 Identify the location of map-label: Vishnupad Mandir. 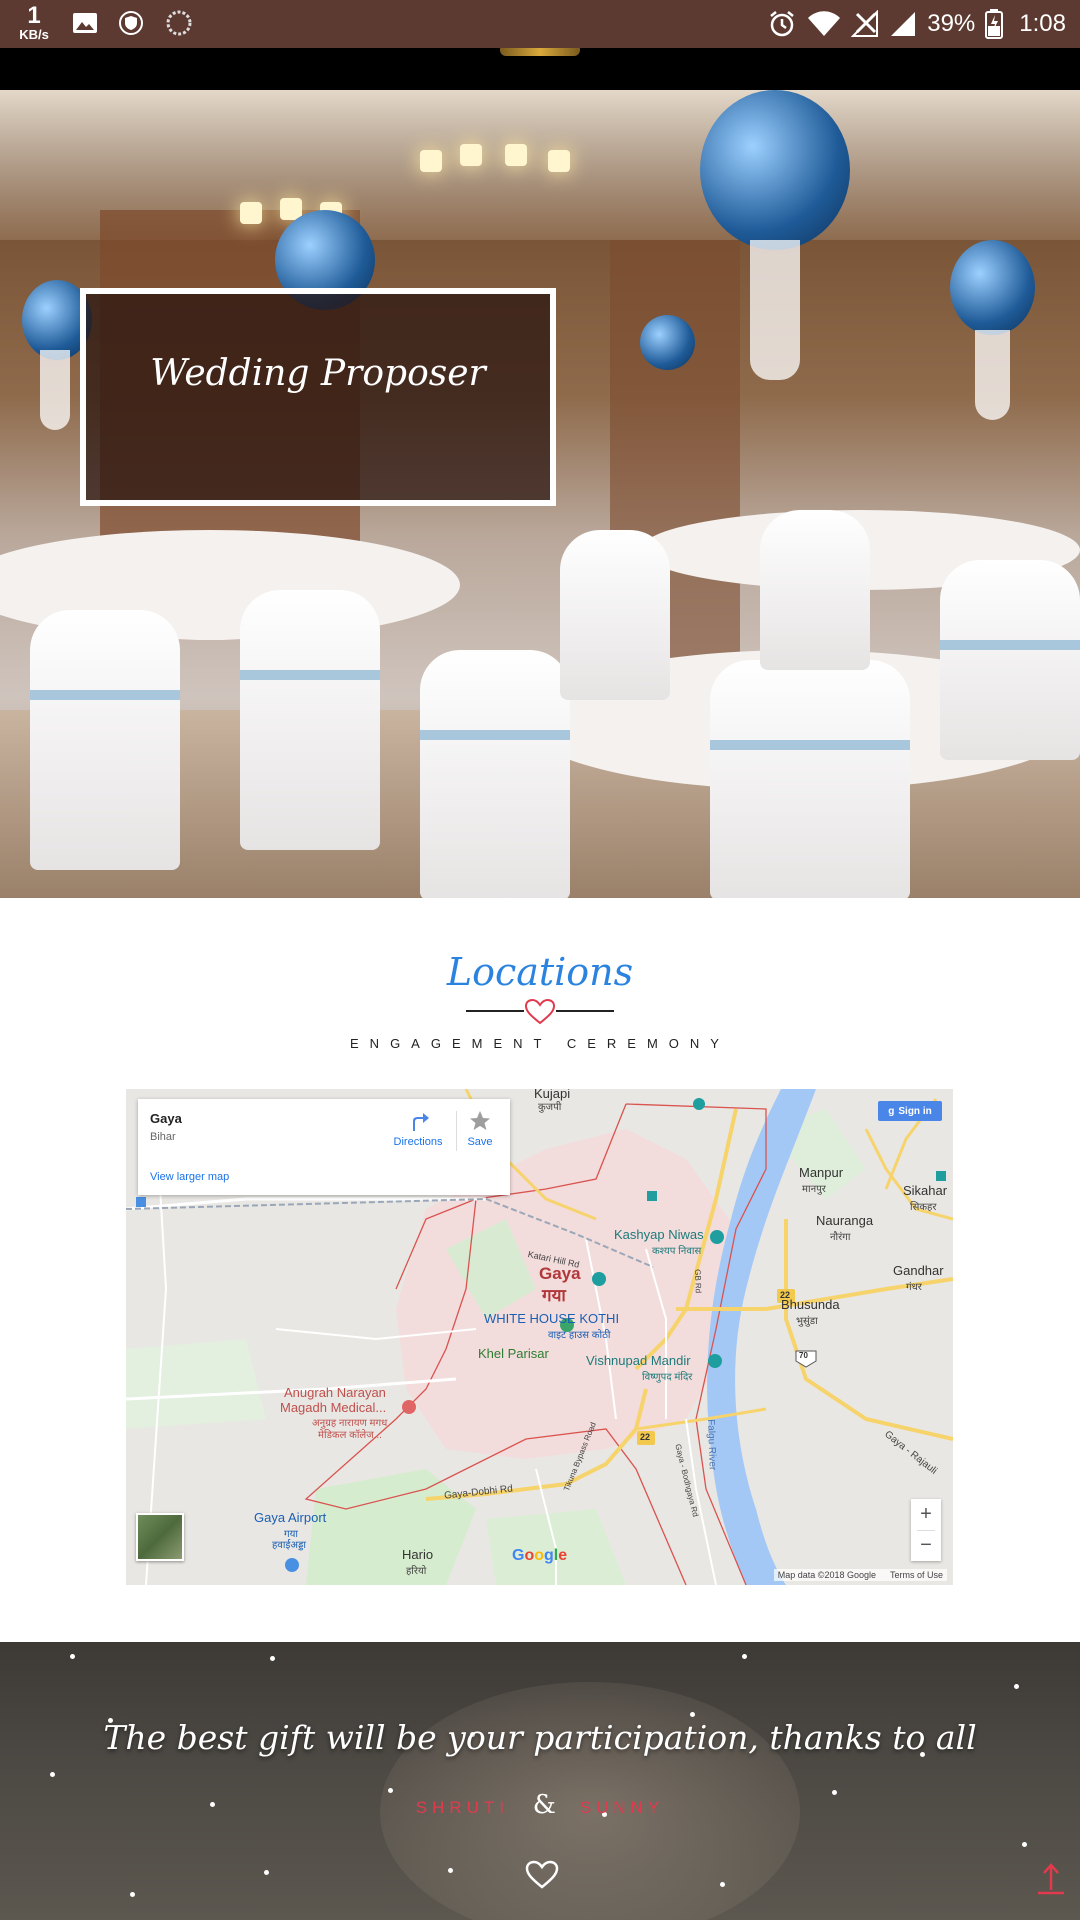
(638, 1360).